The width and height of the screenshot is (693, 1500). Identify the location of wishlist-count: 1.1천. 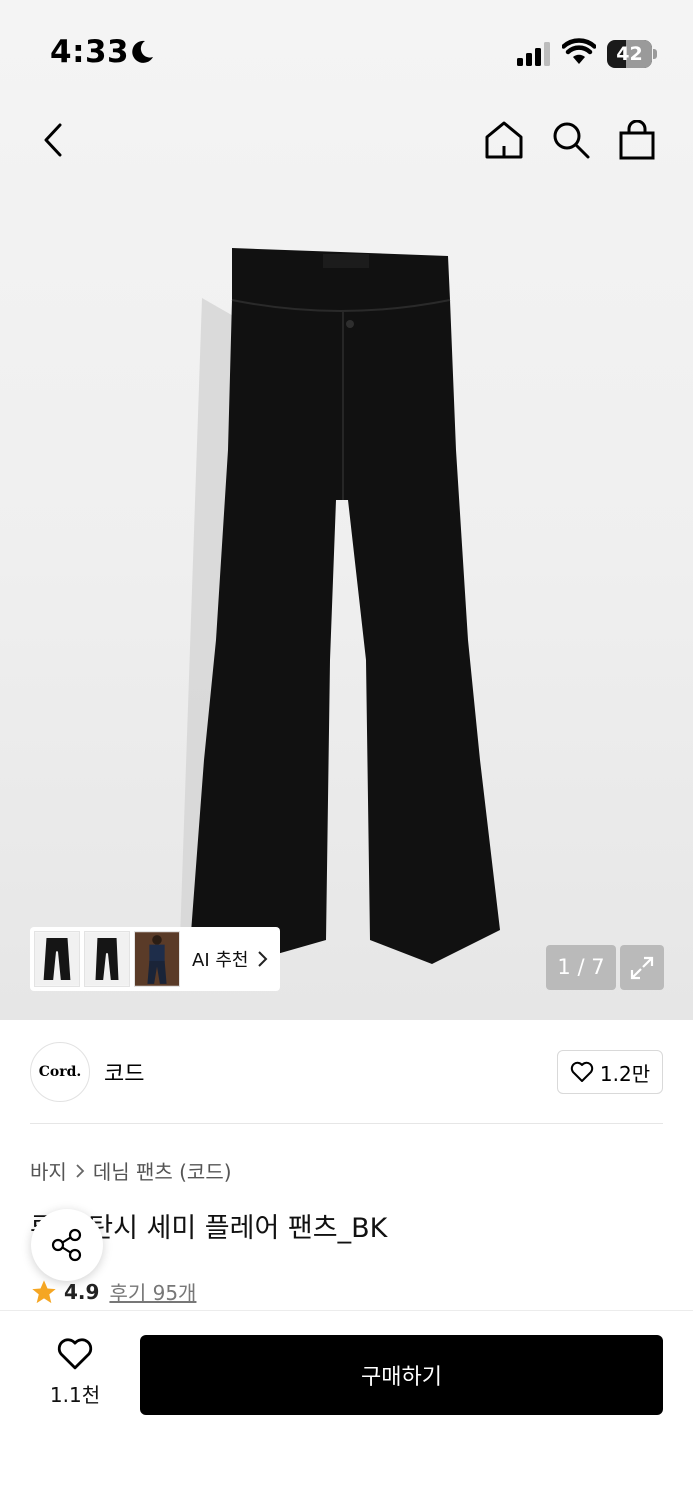
(75, 1395).